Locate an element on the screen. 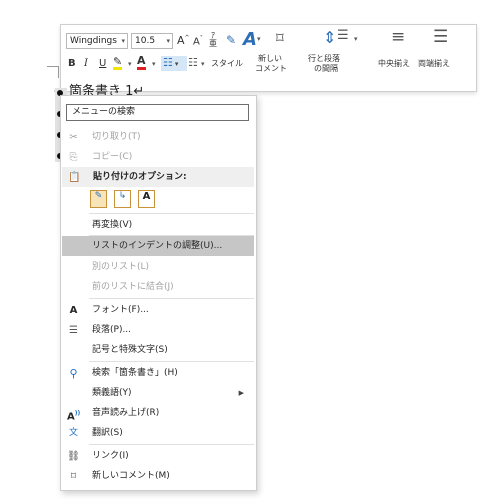 The height and width of the screenshot is (504, 500). search-icon: ⚲ is located at coordinates (73, 373).